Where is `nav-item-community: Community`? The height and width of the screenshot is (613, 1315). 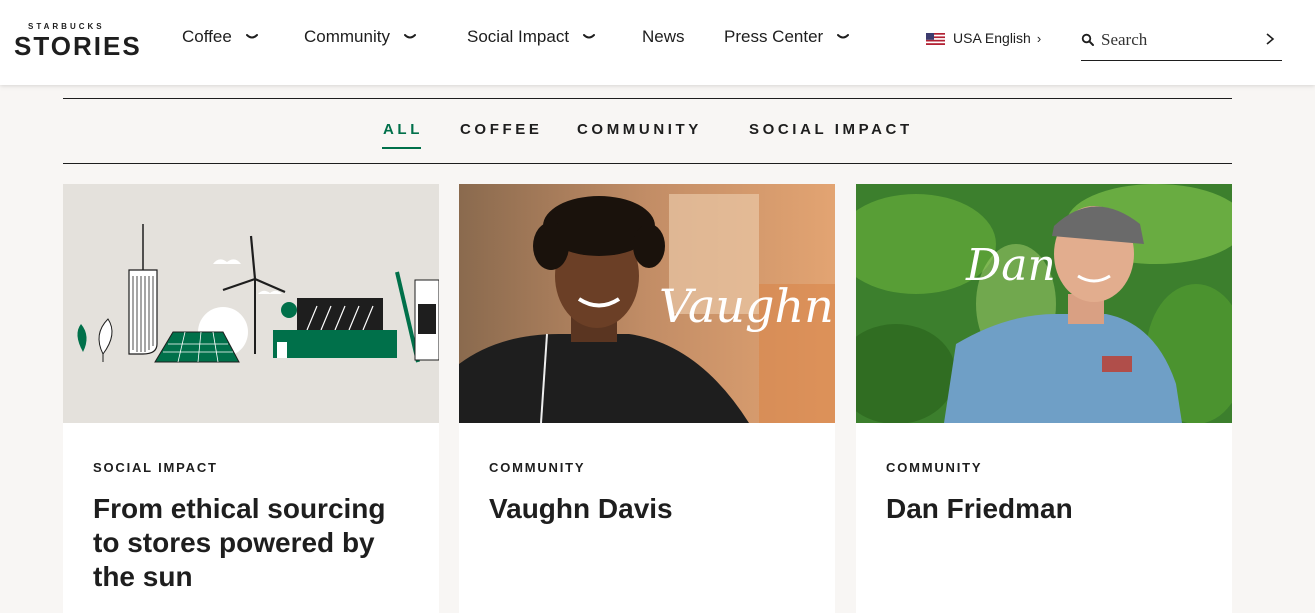
nav-item-community: Community is located at coordinates (360, 37).